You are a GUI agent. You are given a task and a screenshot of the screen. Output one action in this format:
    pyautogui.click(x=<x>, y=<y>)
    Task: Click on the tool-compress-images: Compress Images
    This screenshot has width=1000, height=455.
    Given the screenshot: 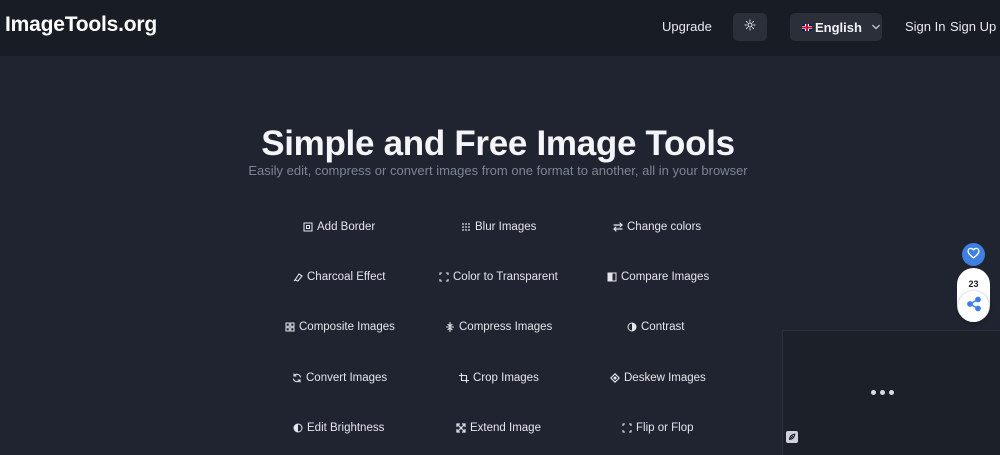 What is the action you would take?
    pyautogui.click(x=498, y=327)
    